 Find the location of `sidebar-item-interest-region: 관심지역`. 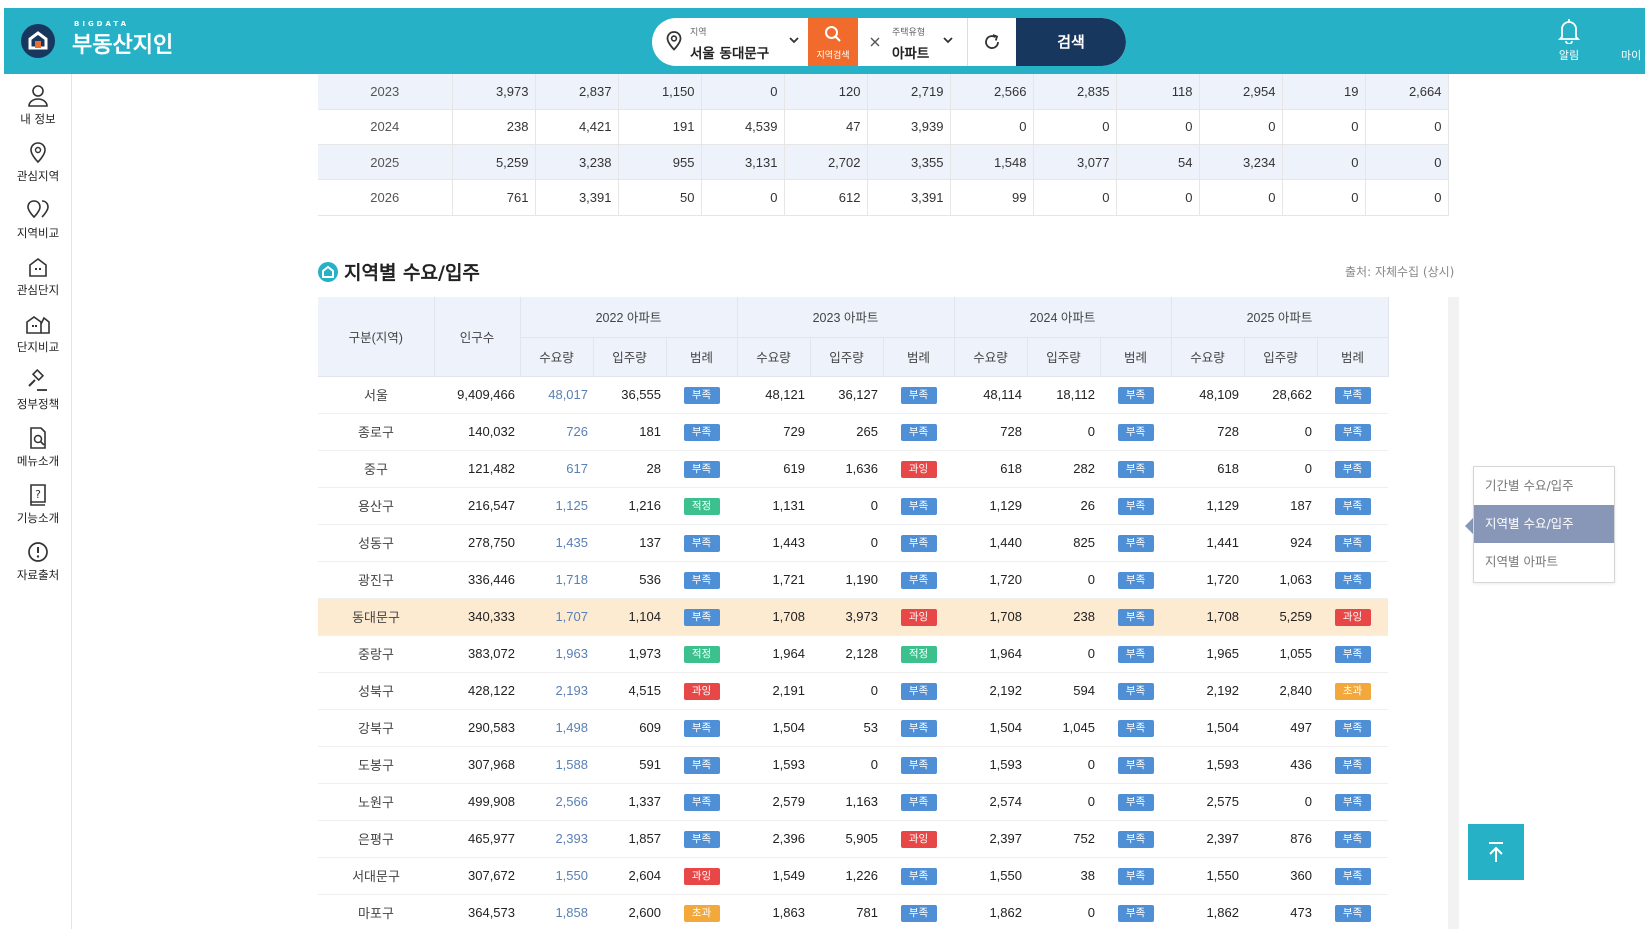

sidebar-item-interest-region: 관심지역 is located at coordinates (38, 162).